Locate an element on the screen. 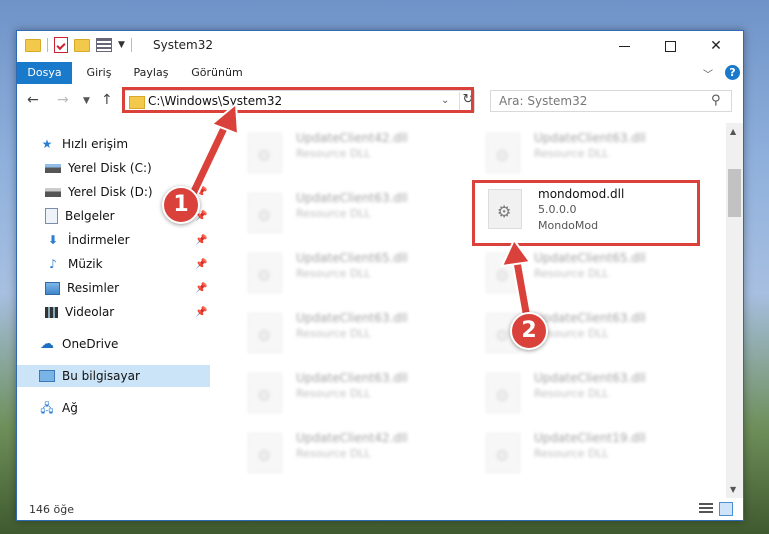 Image resolution: width=769 pixels, height=534 pixels. maximize-button is located at coordinates (670, 46).